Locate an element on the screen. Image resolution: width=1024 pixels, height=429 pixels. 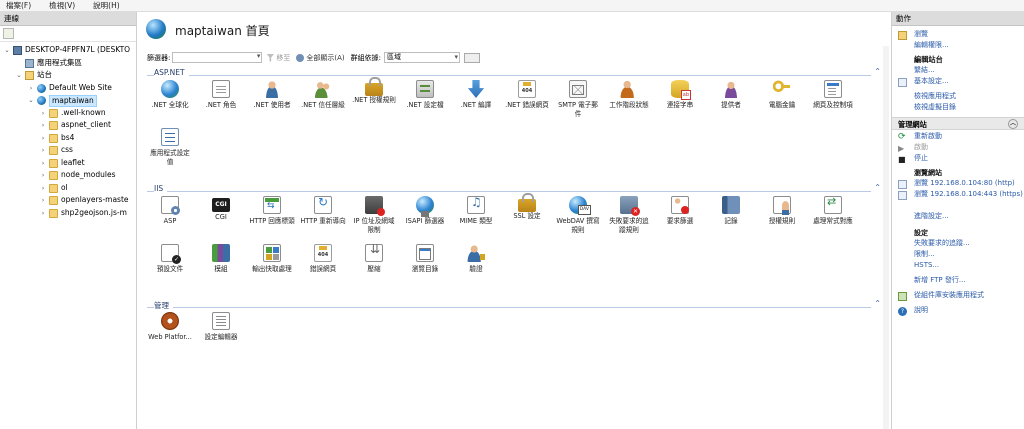
feature-tile: HTTP 重新導向 is located at coordinates (323, 211).